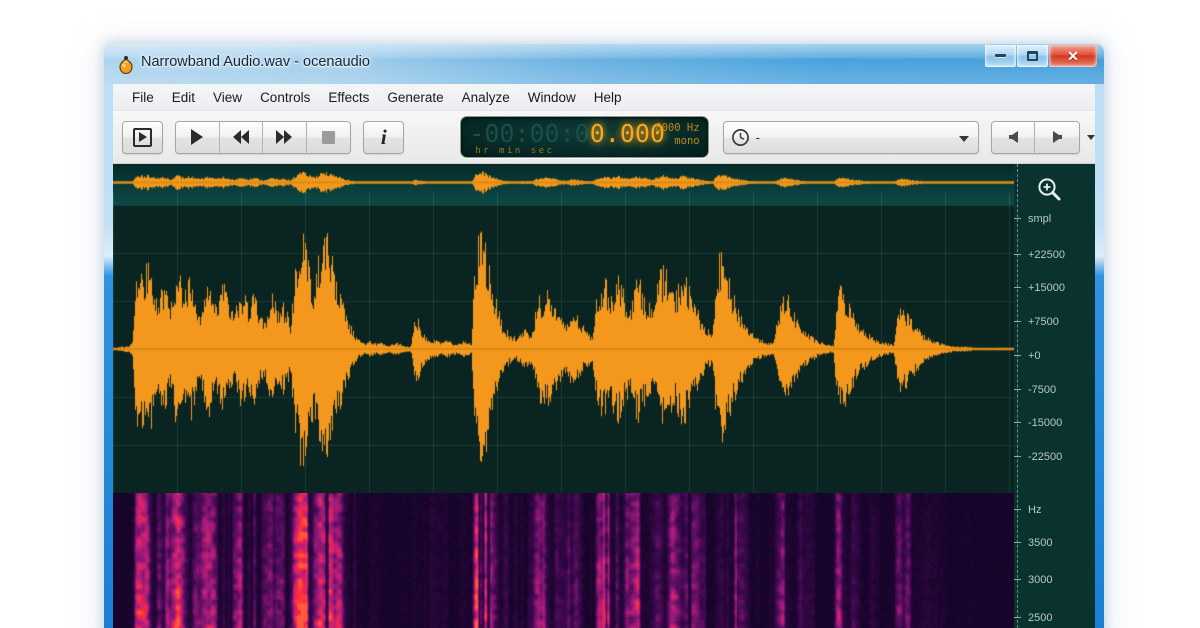 The height and width of the screenshot is (628, 1200). What do you see at coordinates (677, 128) in the screenshot?
I see `sample-rate-label: 8000 Hz` at bounding box center [677, 128].